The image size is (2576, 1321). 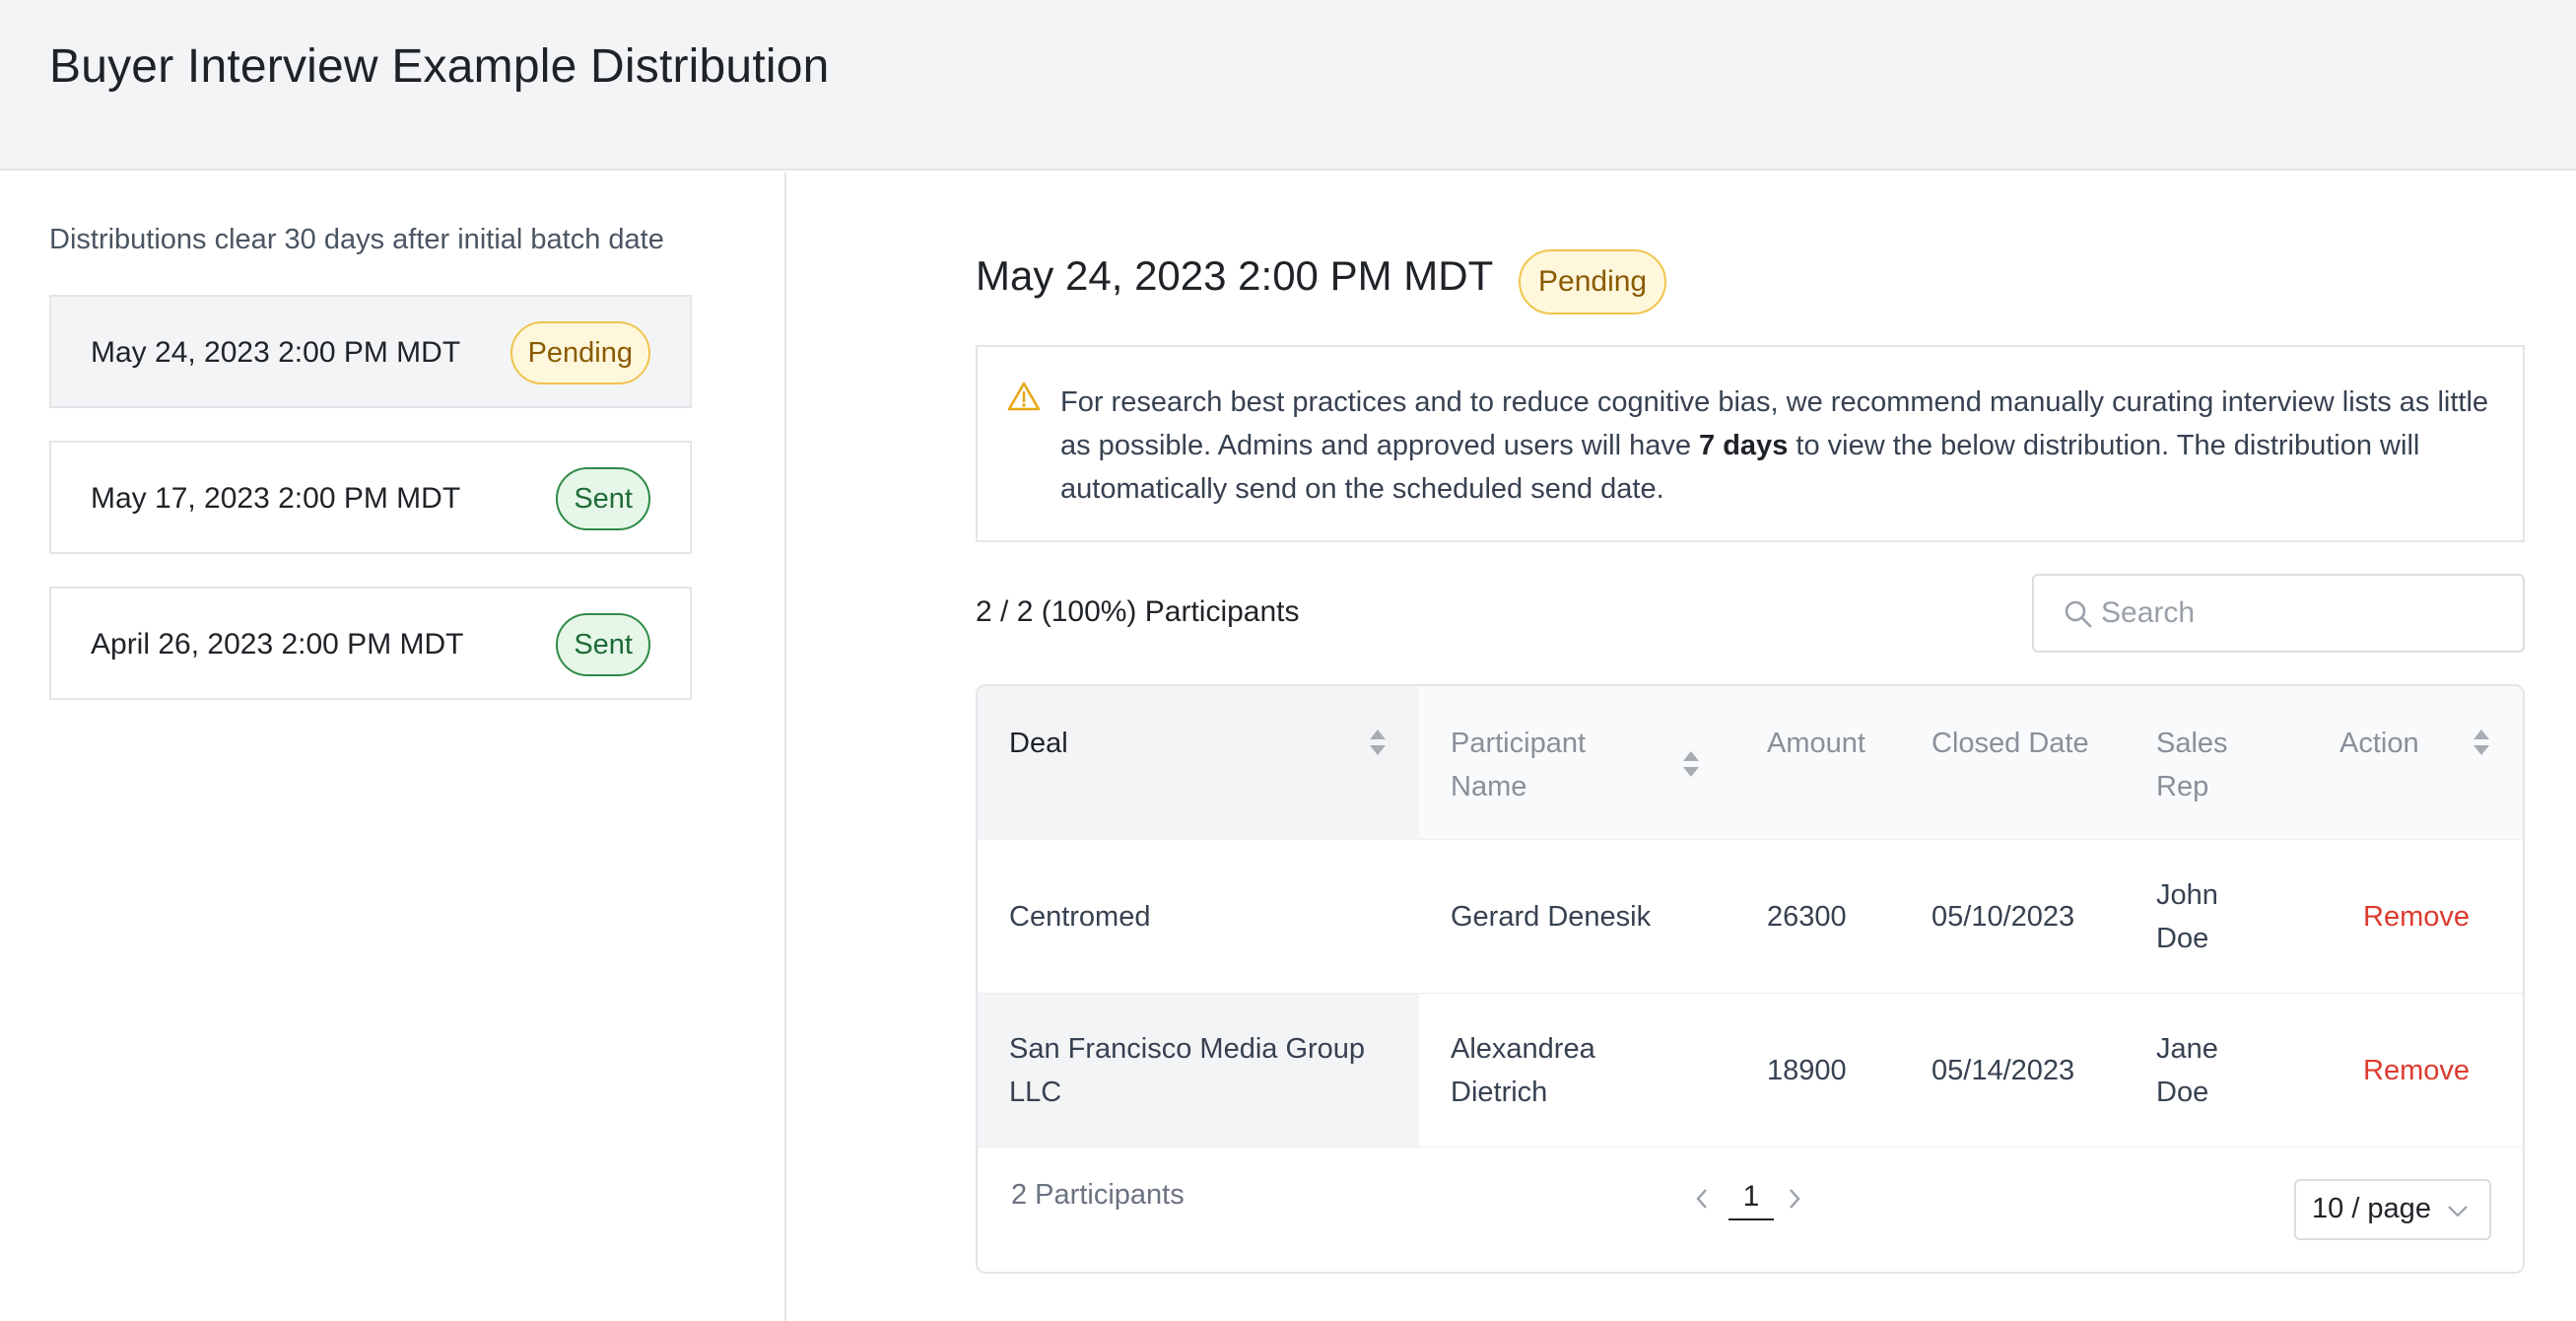 I want to click on column-header-participant-name: Participant Name, so click(x=1520, y=765).